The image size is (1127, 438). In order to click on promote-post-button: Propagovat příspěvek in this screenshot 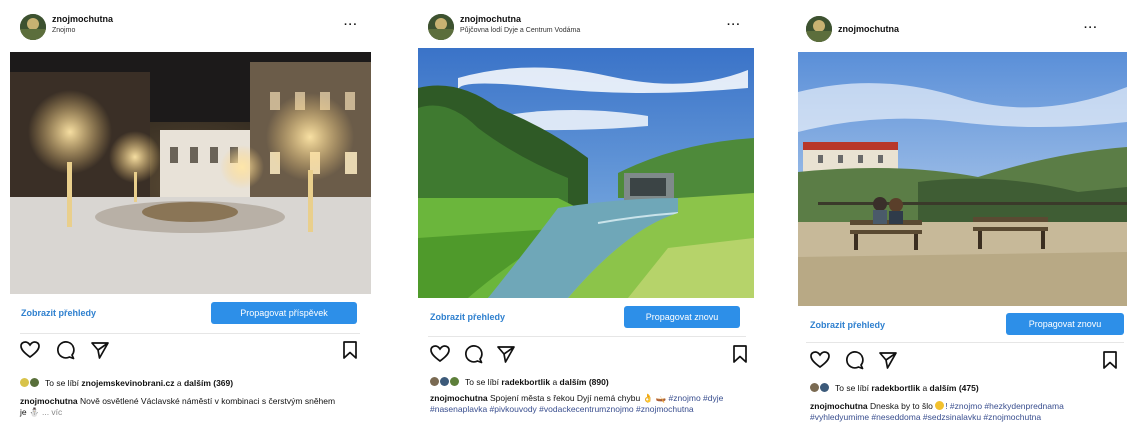, I will do `click(284, 313)`.